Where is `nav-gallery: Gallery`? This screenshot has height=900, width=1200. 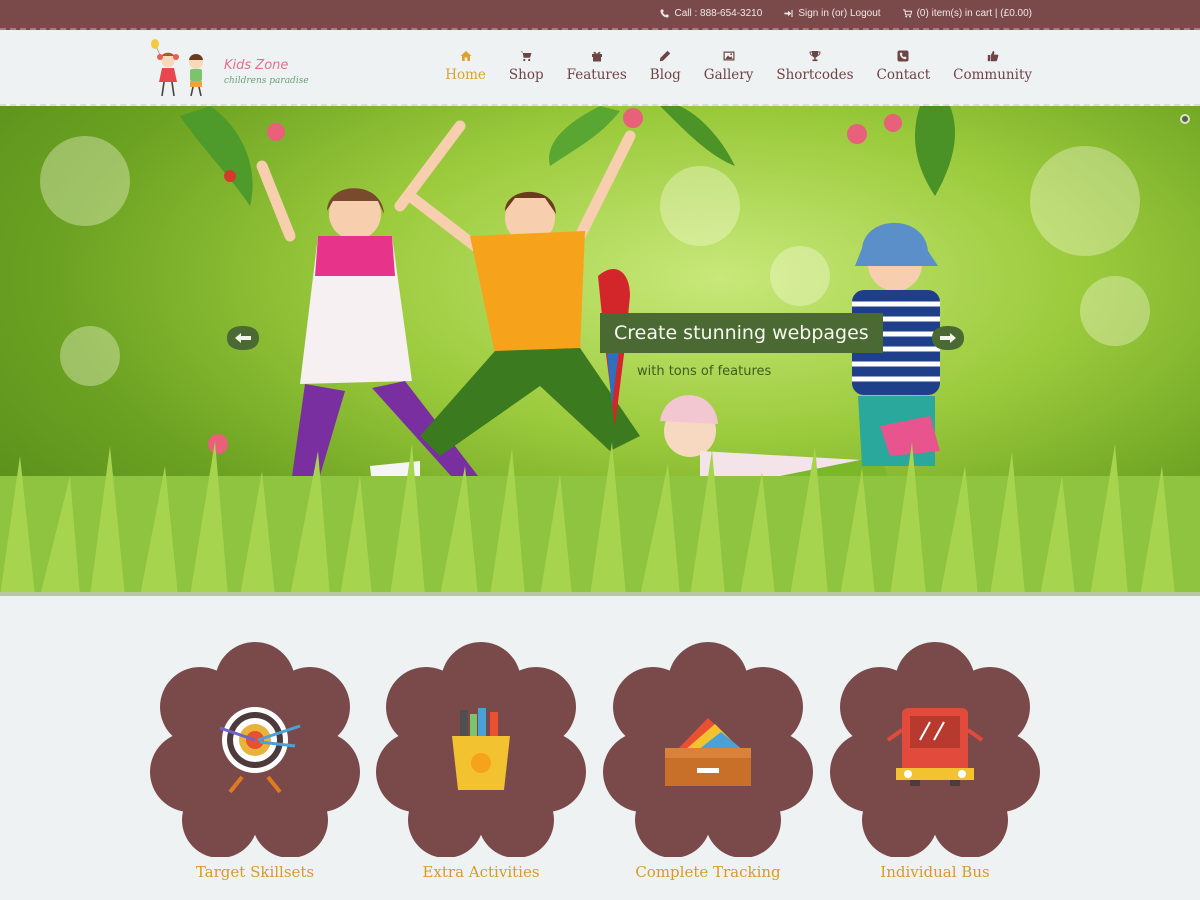
nav-gallery: Gallery is located at coordinates (728, 66).